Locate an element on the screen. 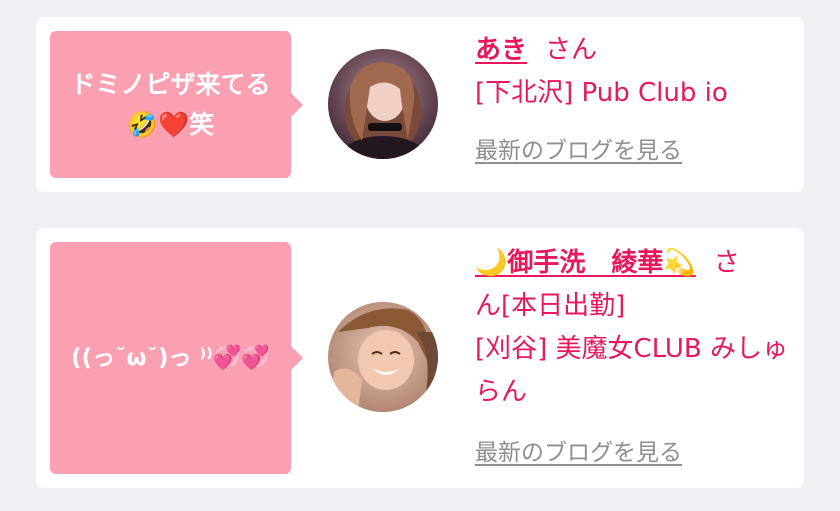 The width and height of the screenshot is (840, 511). message-bubble: ドミノピザ来てる 🤣❤️笑 is located at coordinates (176, 104).